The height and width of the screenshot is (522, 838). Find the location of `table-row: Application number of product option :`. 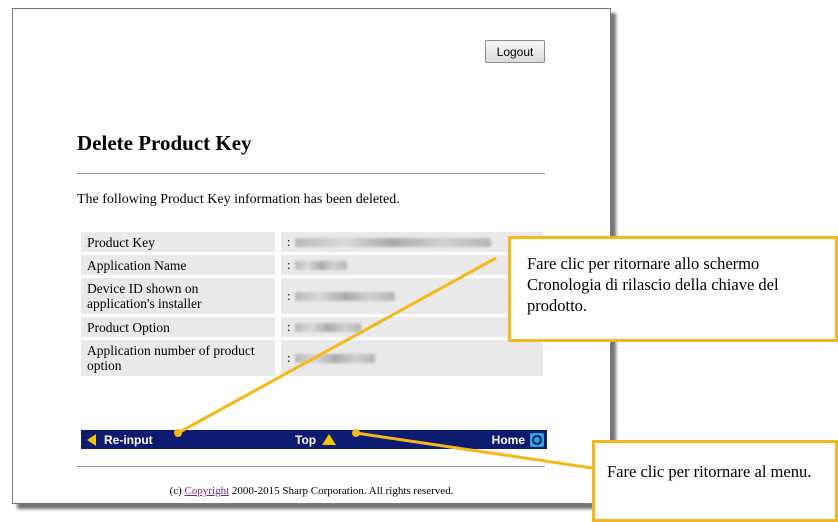

table-row: Application number of product option : is located at coordinates (312, 358).